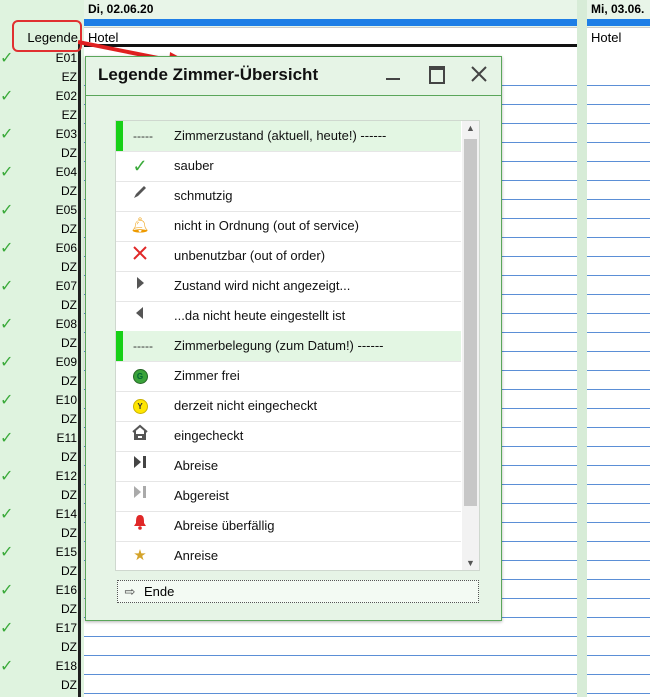 The height and width of the screenshot is (697, 650). I want to click on bell-orange-icon: 🔔︎, so click(140, 225).